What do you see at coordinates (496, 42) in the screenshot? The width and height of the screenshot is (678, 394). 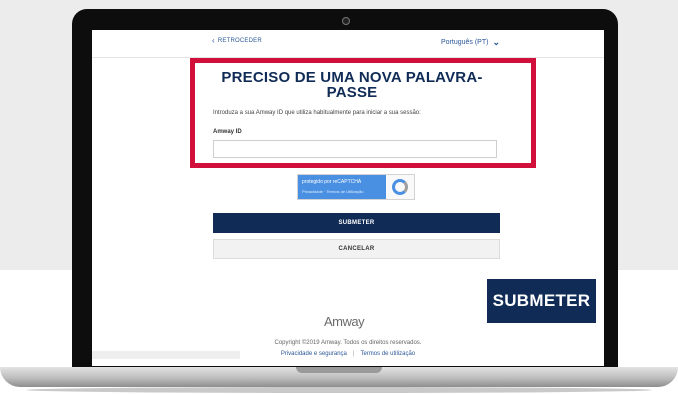 I see `chevron-down-icon: ⌄` at bounding box center [496, 42].